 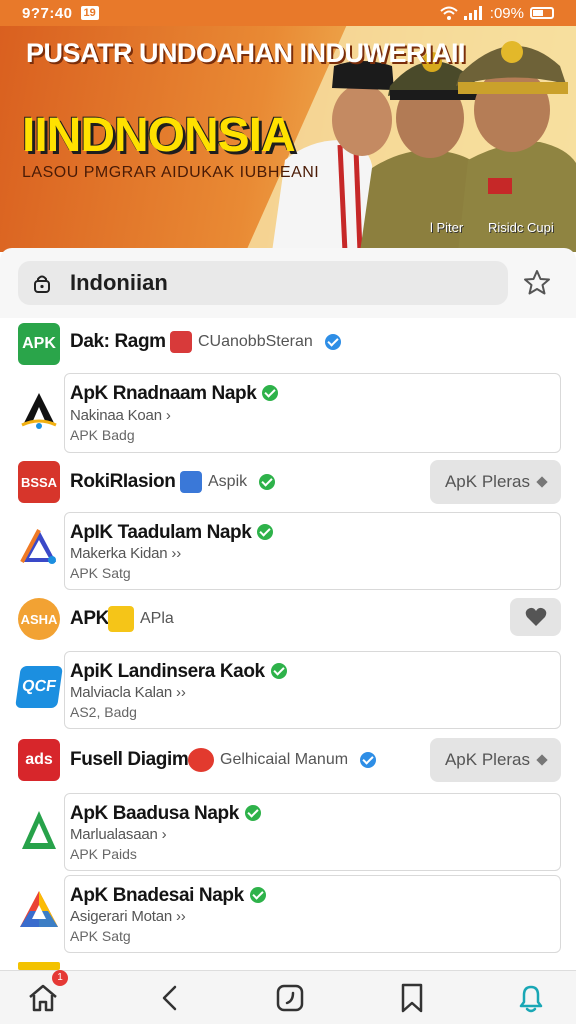 What do you see at coordinates (246, 53) in the screenshot?
I see `banner-title: PUSATR UNDOAHAN INDUWERIAII` at bounding box center [246, 53].